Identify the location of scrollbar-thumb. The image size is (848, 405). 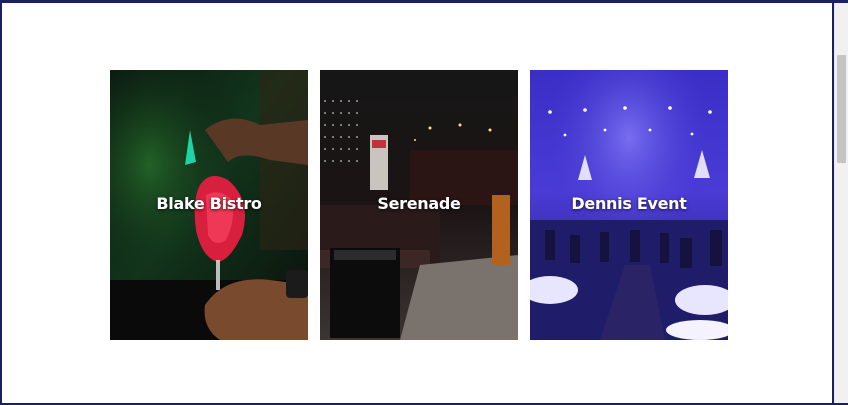
(841, 109).